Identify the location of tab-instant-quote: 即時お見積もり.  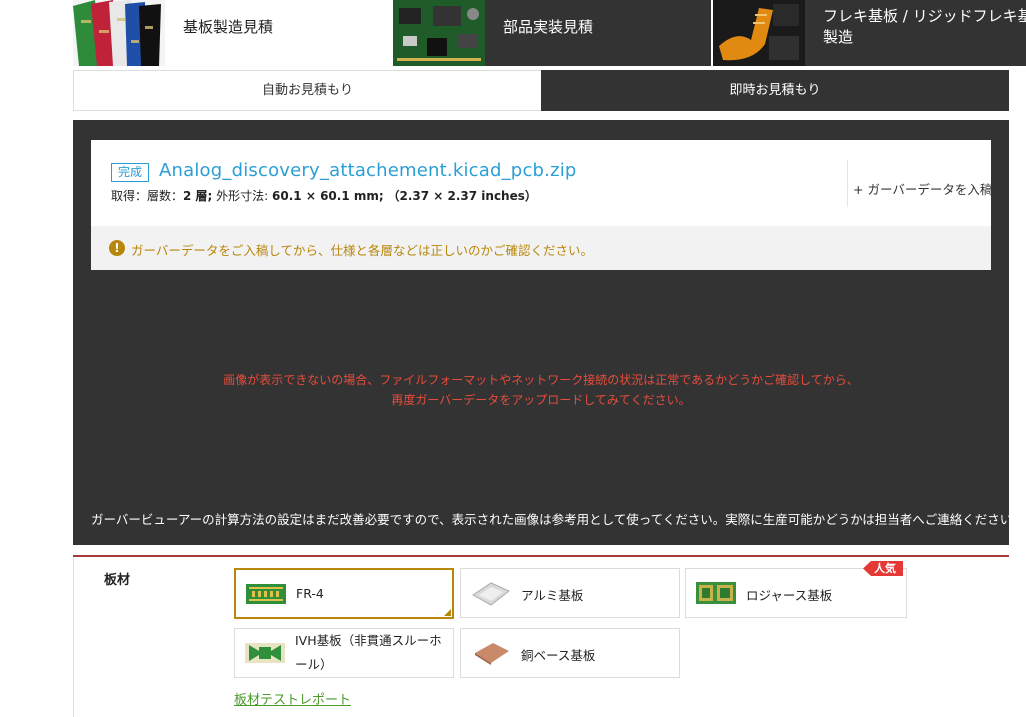
(775, 90).